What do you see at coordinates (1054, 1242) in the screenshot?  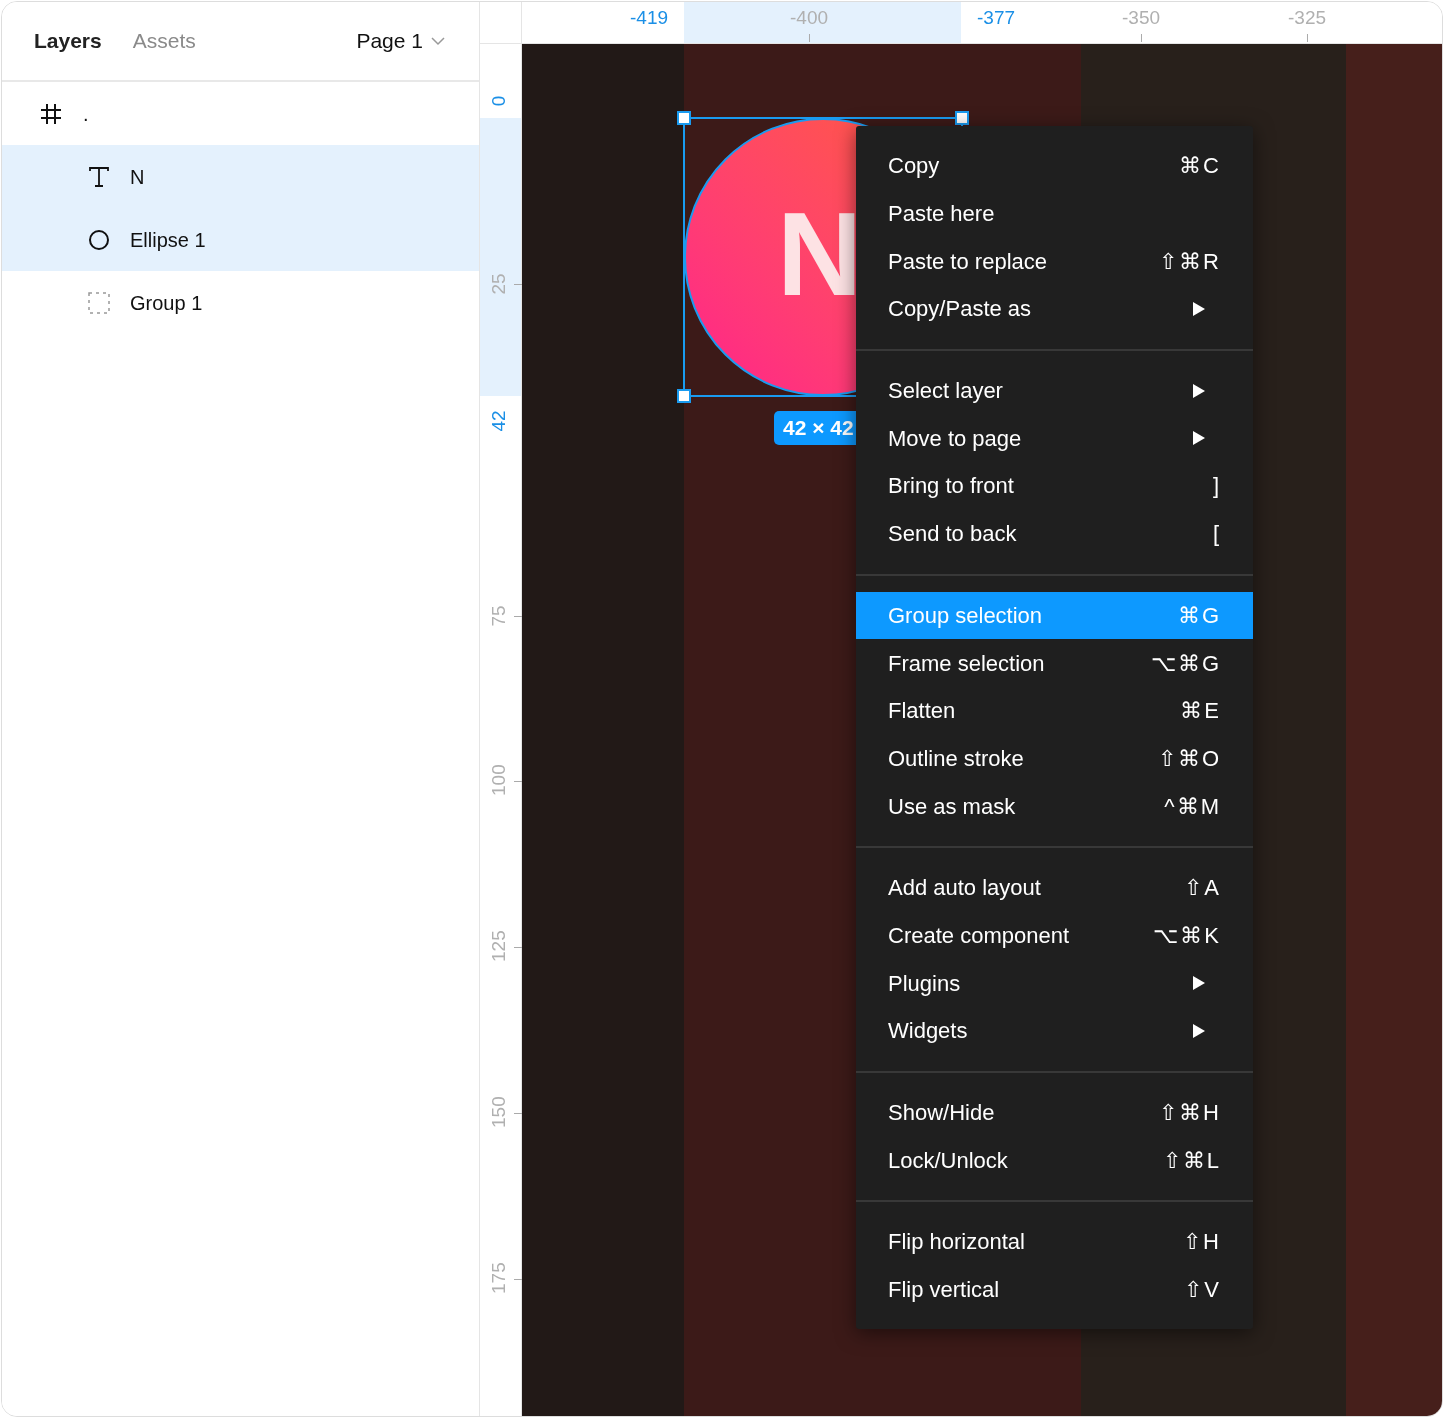 I see `menu-item: Flip horizontal ⇧H` at bounding box center [1054, 1242].